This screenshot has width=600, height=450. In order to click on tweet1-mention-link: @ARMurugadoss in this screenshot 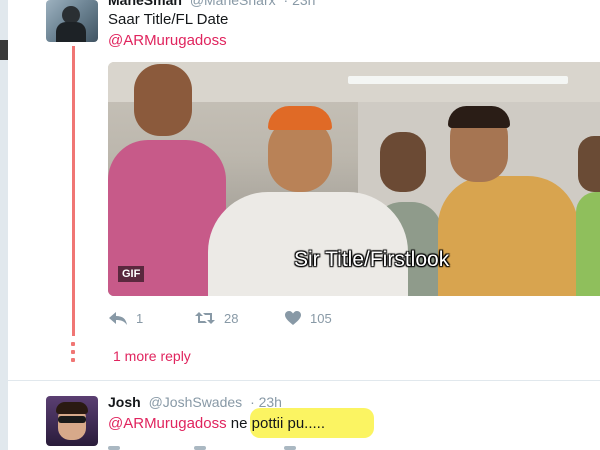, I will do `click(167, 40)`.